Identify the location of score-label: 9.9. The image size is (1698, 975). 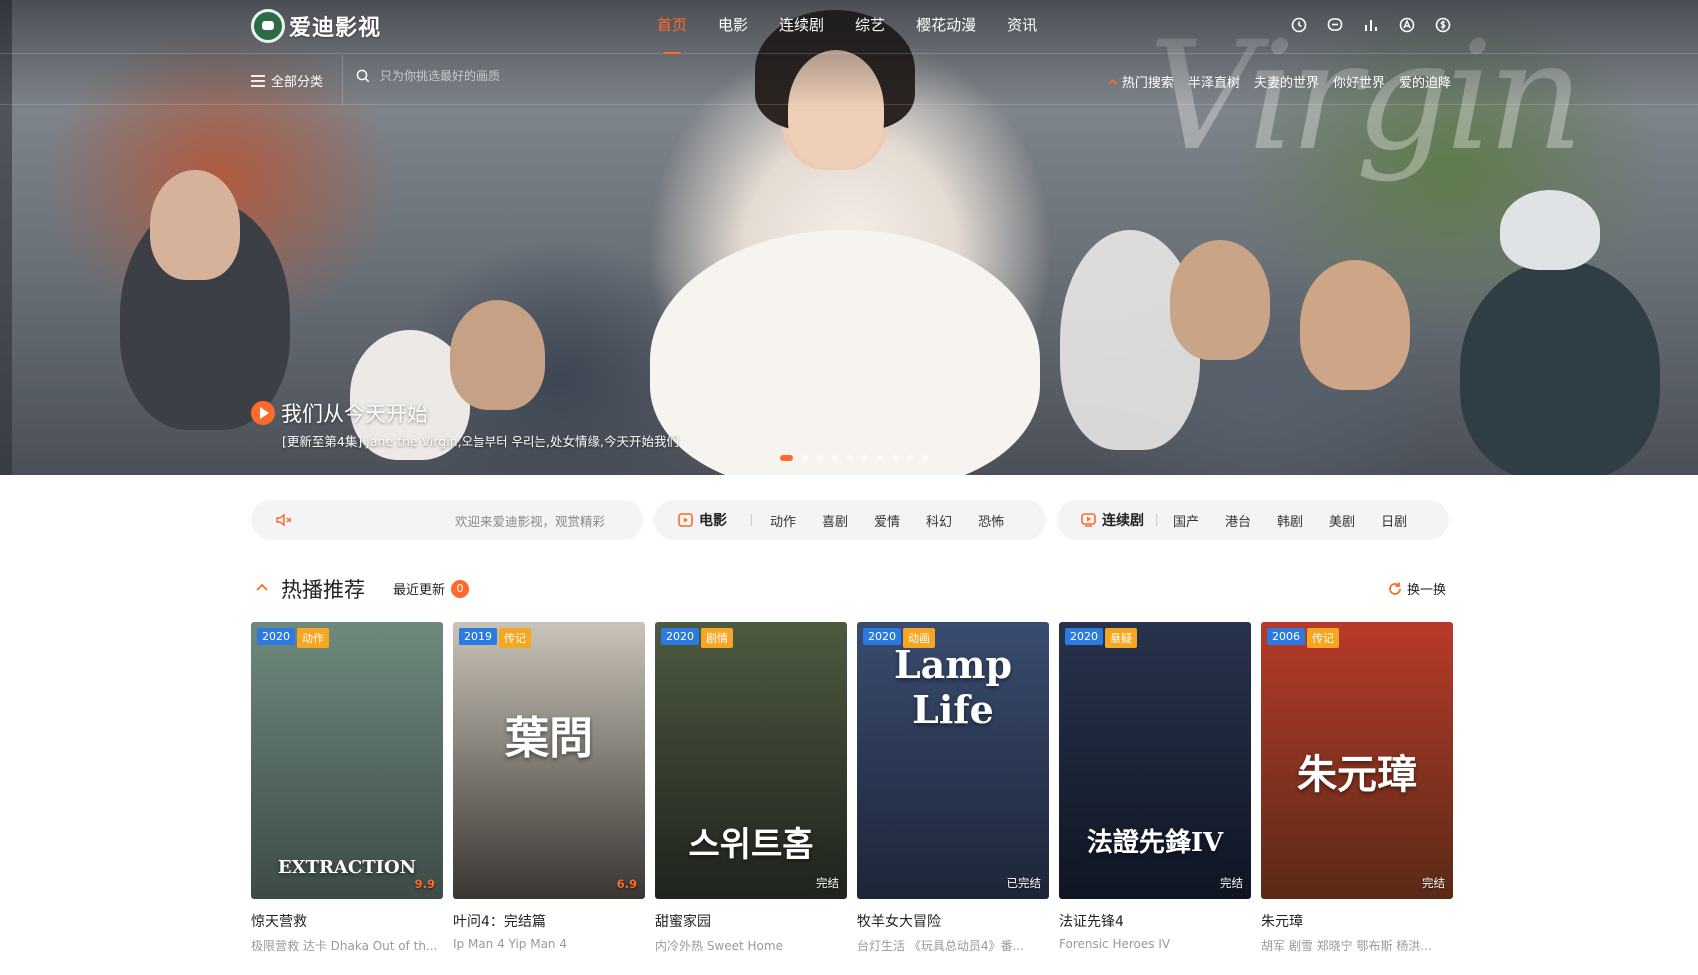
(424, 884).